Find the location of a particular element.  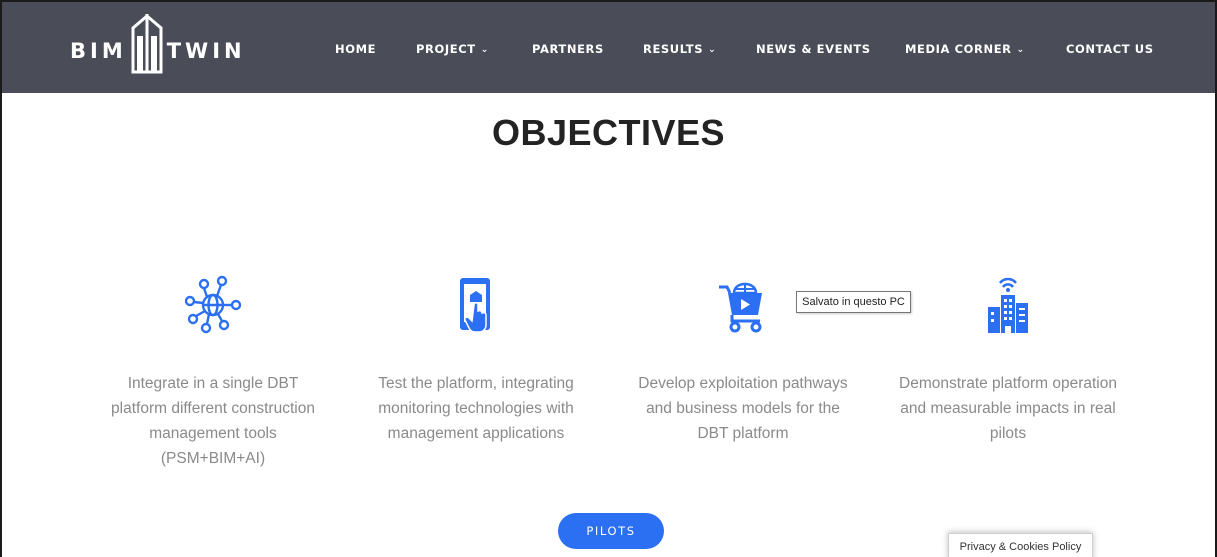

nav-item-label: RESULTS is located at coordinates (673, 49).